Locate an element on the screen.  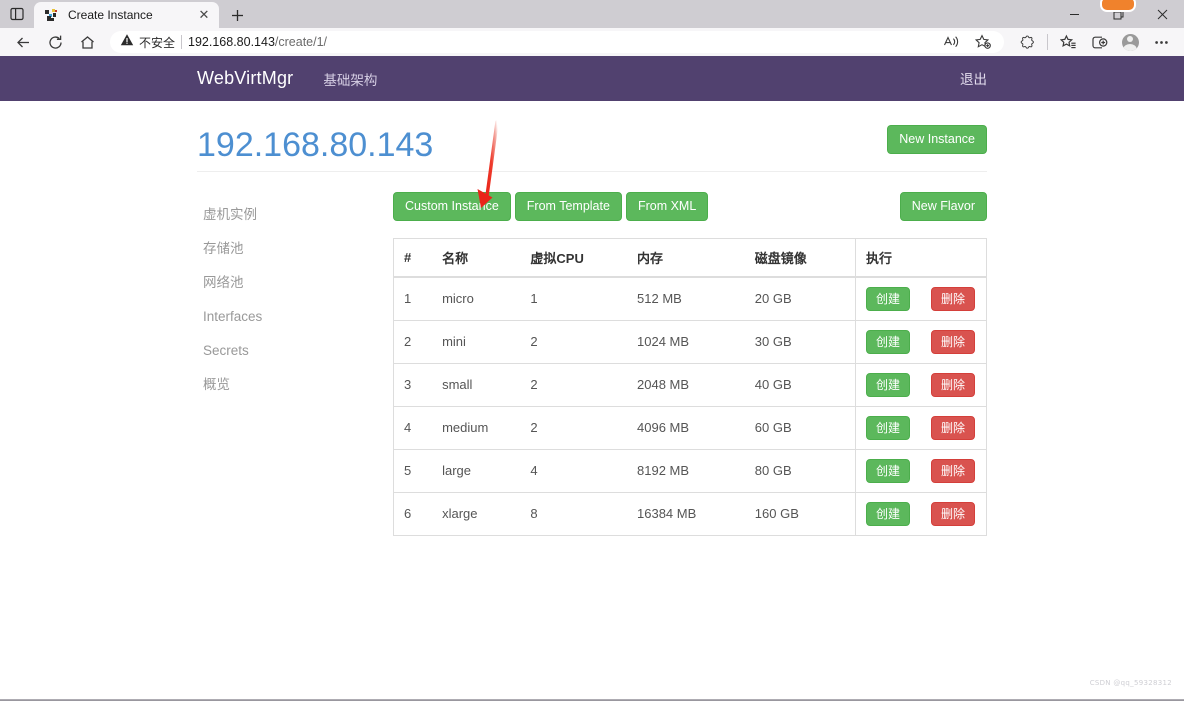
collections-icon is located at coordinates (1099, 42).